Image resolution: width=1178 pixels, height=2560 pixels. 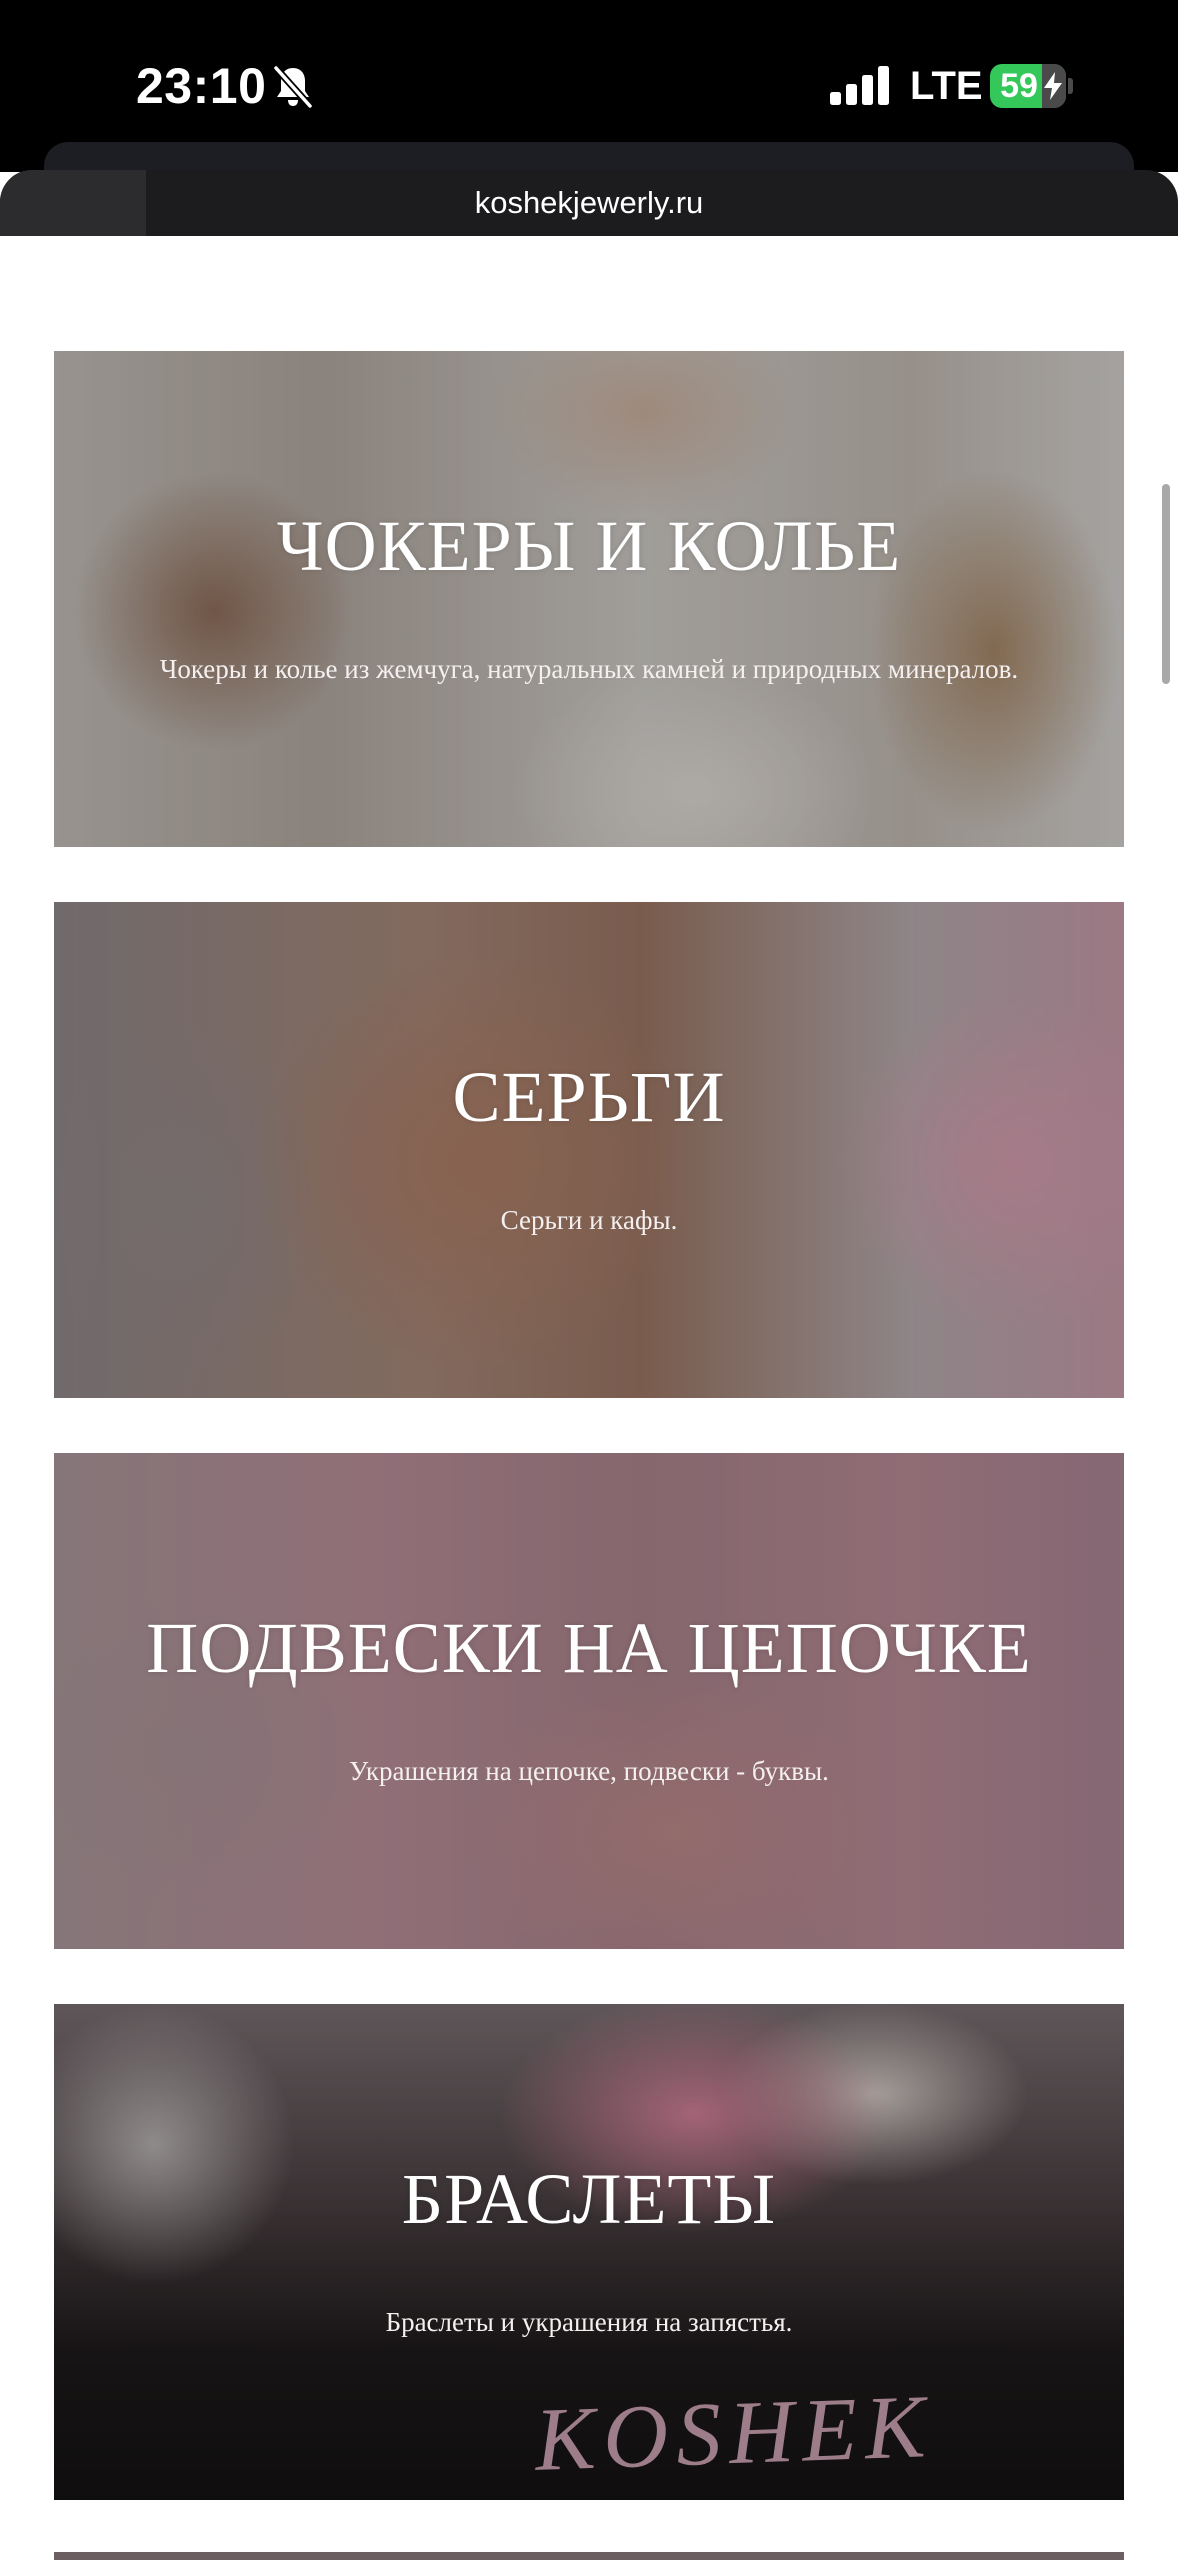 I want to click on address-bar: koshekjewerly.ru, so click(x=589, y=203).